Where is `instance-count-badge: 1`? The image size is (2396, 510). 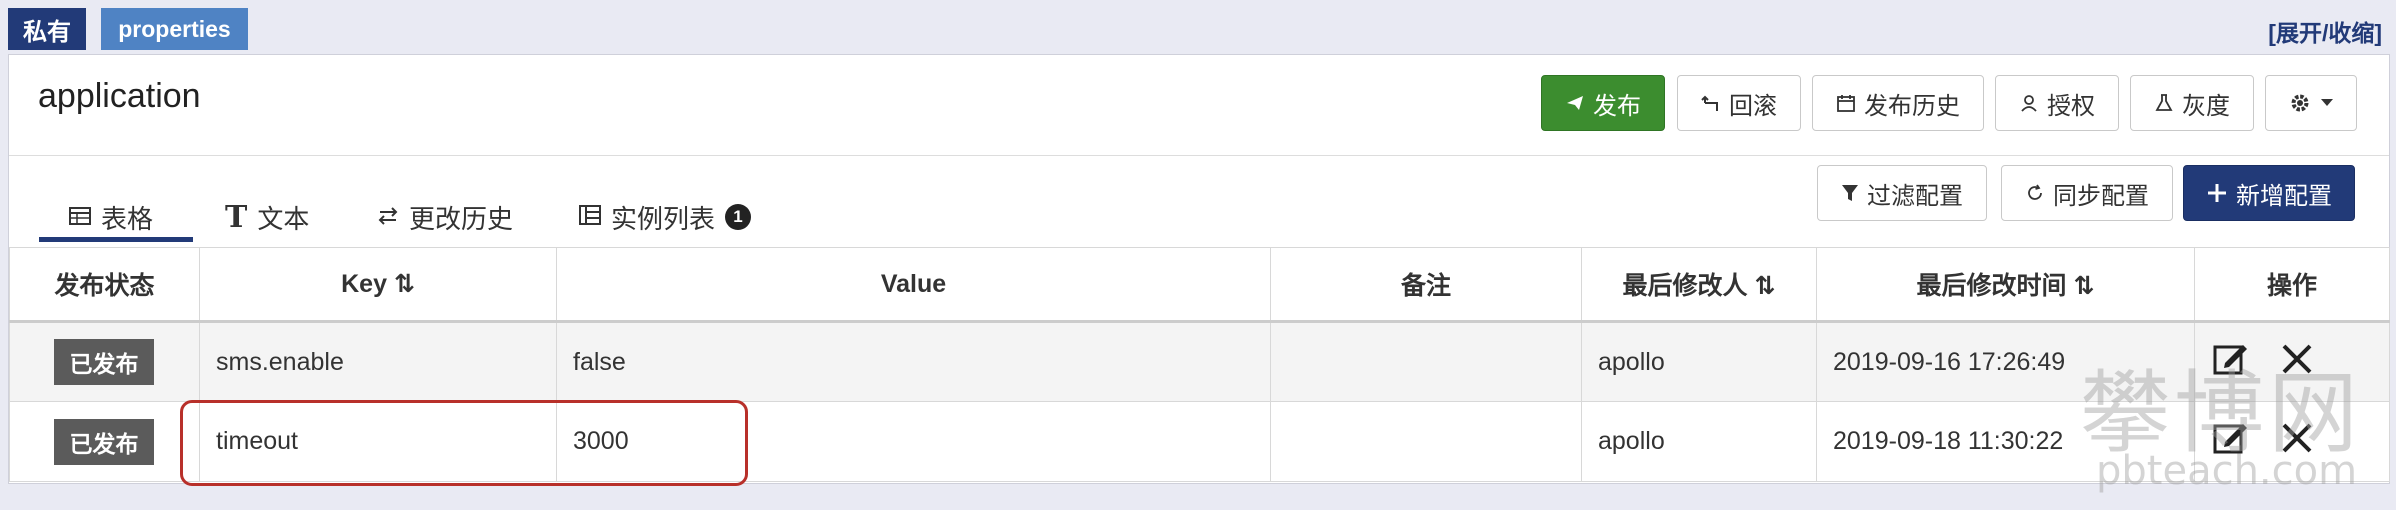 instance-count-badge: 1 is located at coordinates (738, 217).